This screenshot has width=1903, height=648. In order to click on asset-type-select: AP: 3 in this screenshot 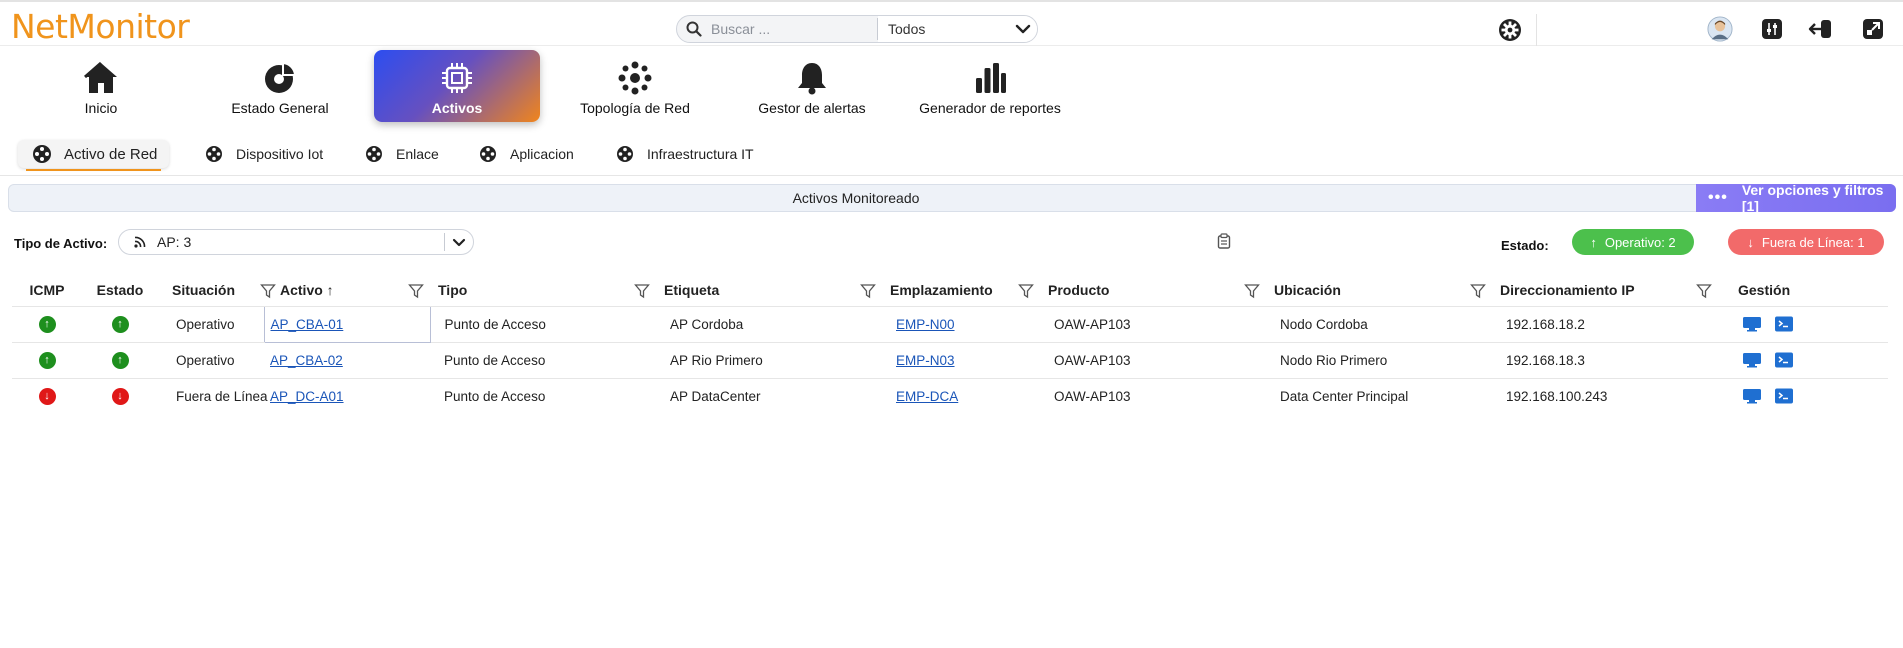, I will do `click(296, 242)`.